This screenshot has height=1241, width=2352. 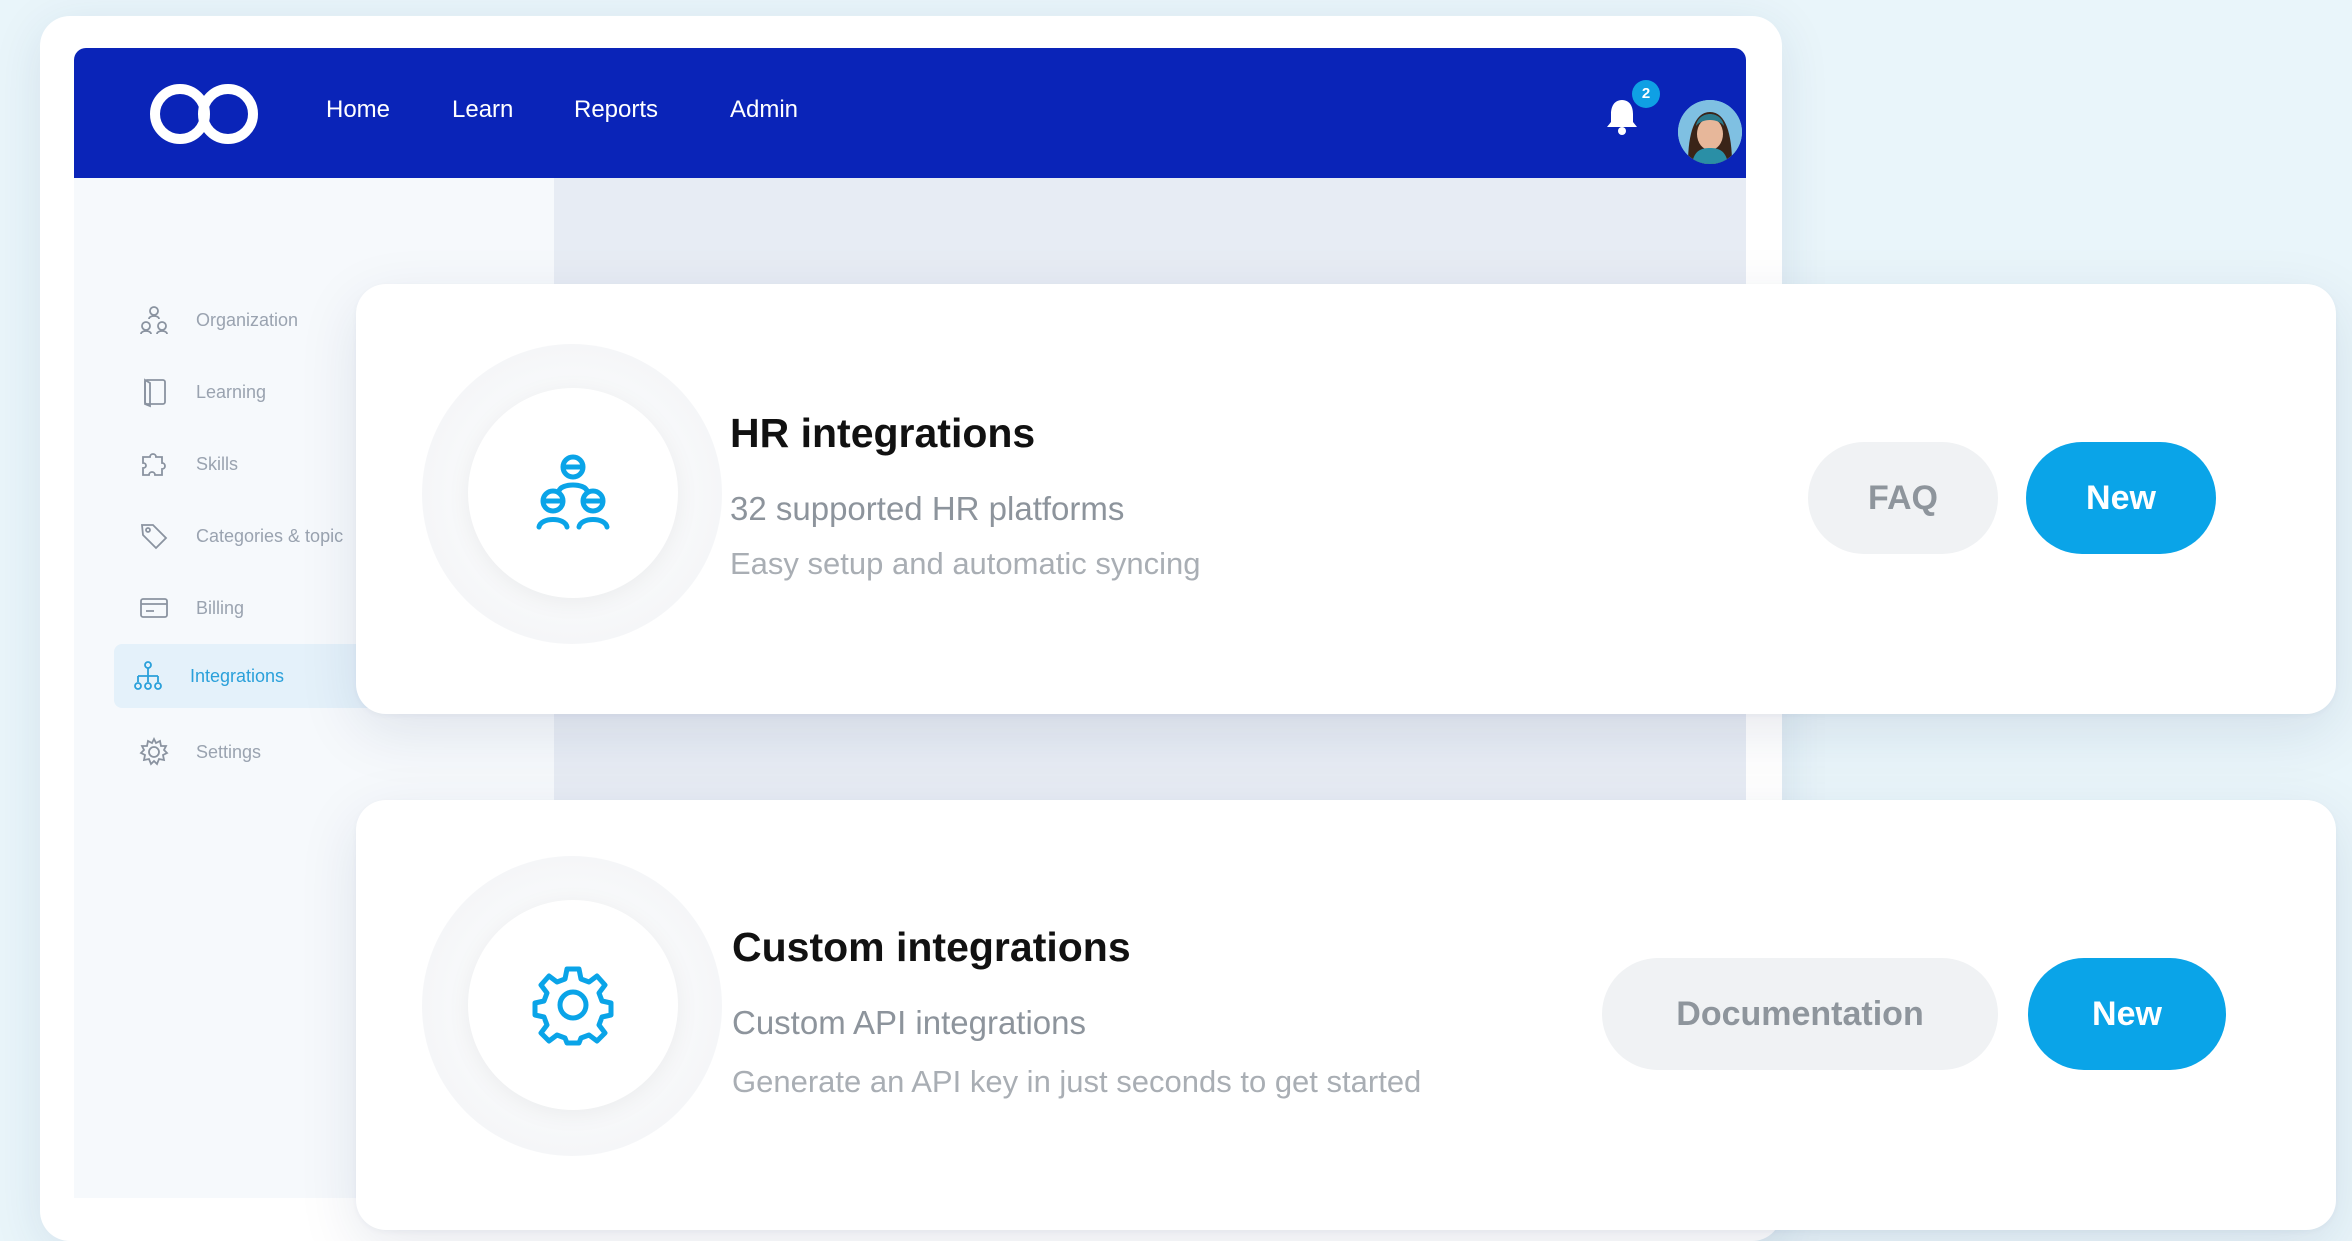 What do you see at coordinates (330, 752) in the screenshot?
I see `sidebar-item-settings: Settings` at bounding box center [330, 752].